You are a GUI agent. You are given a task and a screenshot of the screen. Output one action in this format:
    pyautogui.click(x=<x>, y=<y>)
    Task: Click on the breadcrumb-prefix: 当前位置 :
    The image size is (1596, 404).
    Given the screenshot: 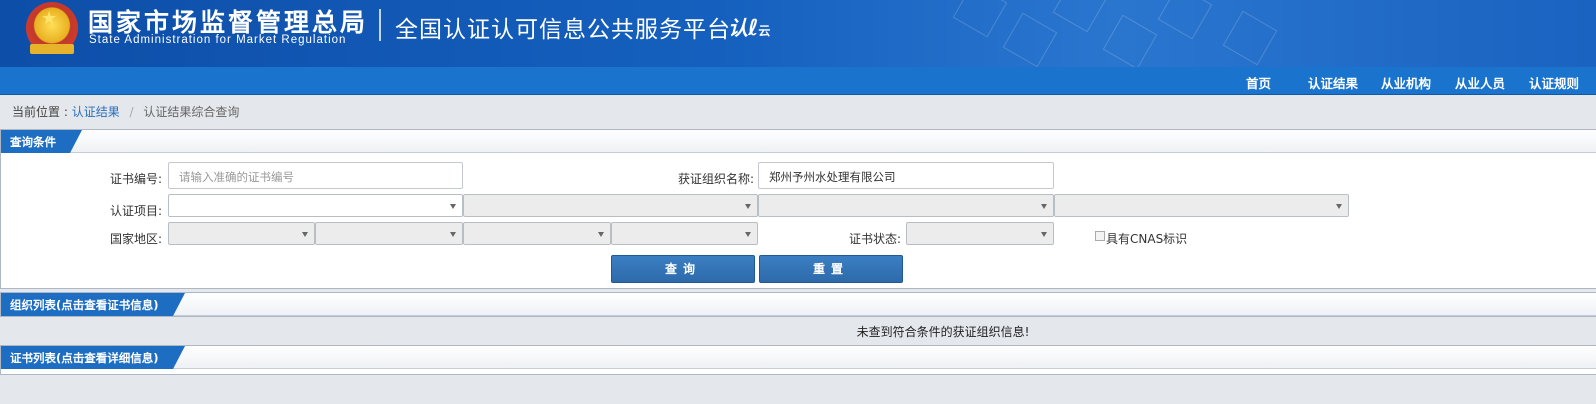 What is the action you would take?
    pyautogui.click(x=40, y=112)
    